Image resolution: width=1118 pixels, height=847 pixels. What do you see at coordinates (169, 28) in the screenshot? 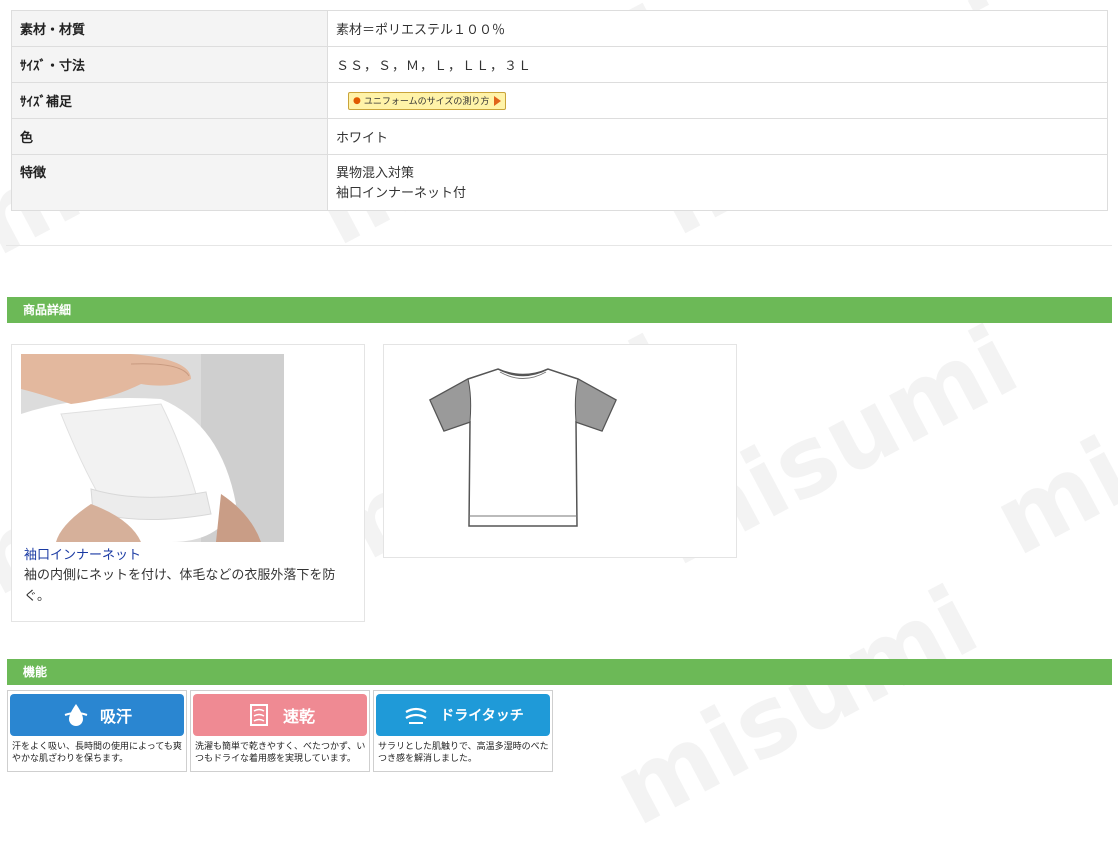
I see `spec-label: 素材・材質` at bounding box center [169, 28].